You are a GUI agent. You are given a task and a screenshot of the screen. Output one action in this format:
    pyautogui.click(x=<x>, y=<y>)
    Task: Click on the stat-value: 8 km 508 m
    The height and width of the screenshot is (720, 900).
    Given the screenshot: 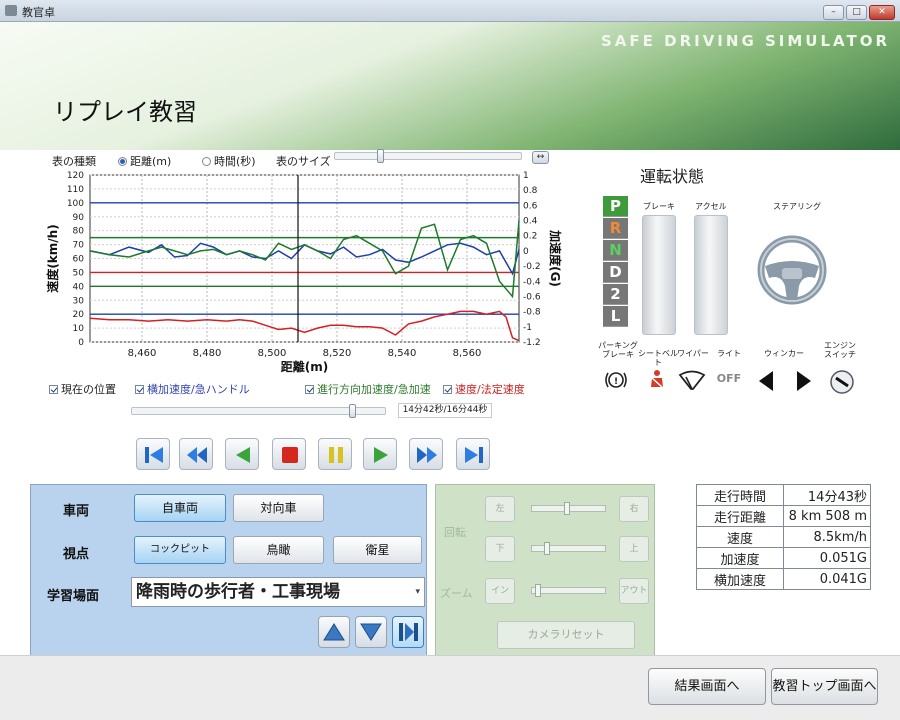 What is the action you would take?
    pyautogui.click(x=827, y=516)
    